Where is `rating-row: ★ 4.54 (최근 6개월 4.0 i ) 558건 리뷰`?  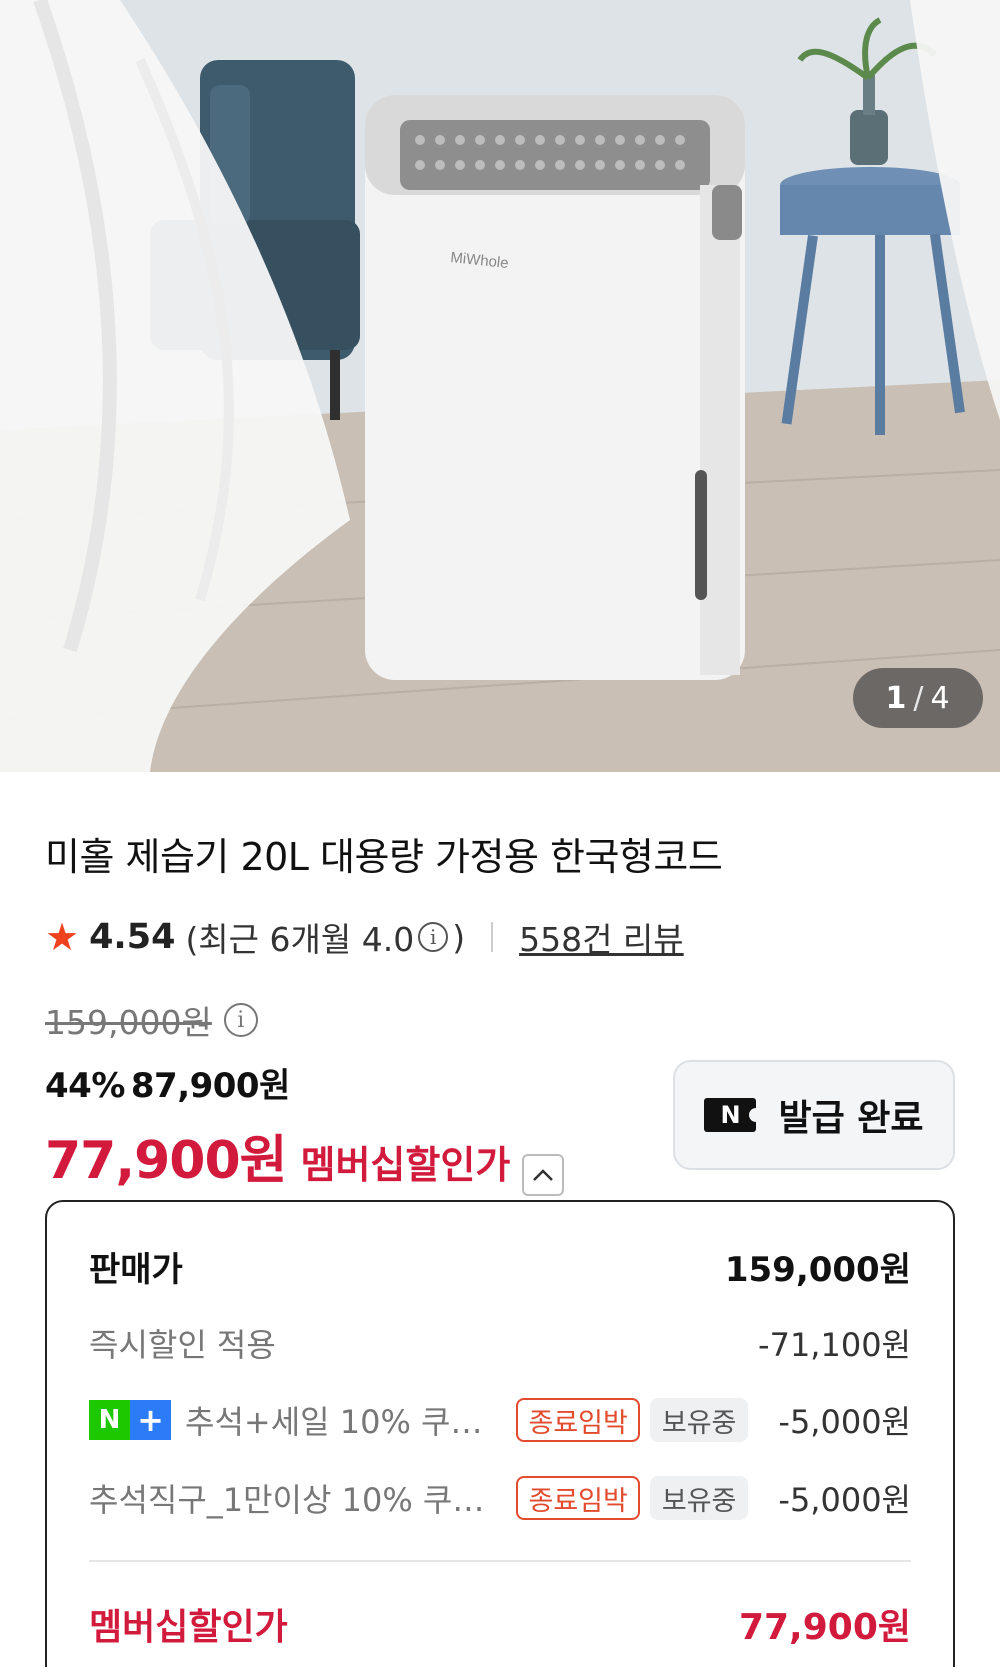 rating-row: ★ 4.54 (최근 6개월 4.0 i ) 558건 리뷰 is located at coordinates (364, 937).